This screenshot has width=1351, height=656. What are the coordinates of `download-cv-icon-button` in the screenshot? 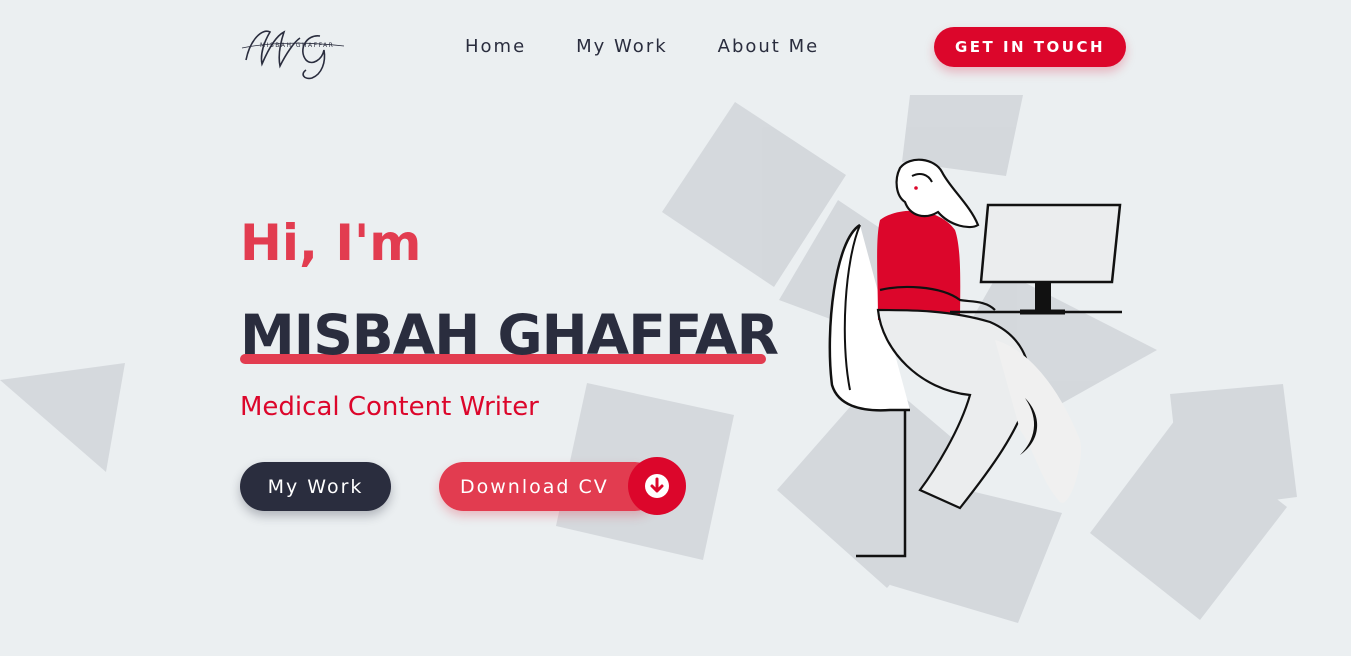 It's located at (657, 486).